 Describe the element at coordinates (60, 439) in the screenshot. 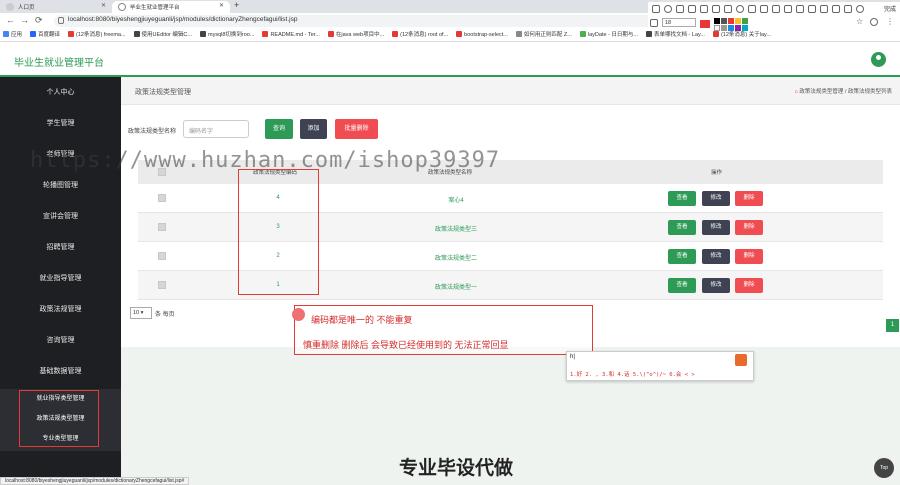

I see `sidebar-subitem-major-types: 专业类型管理` at that location.